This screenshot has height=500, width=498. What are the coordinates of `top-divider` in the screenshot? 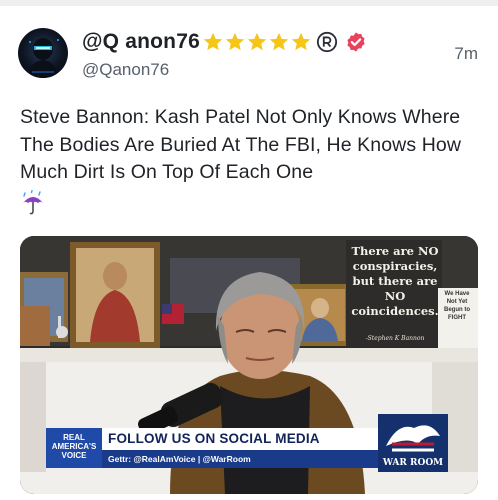 It's located at (249, 3).